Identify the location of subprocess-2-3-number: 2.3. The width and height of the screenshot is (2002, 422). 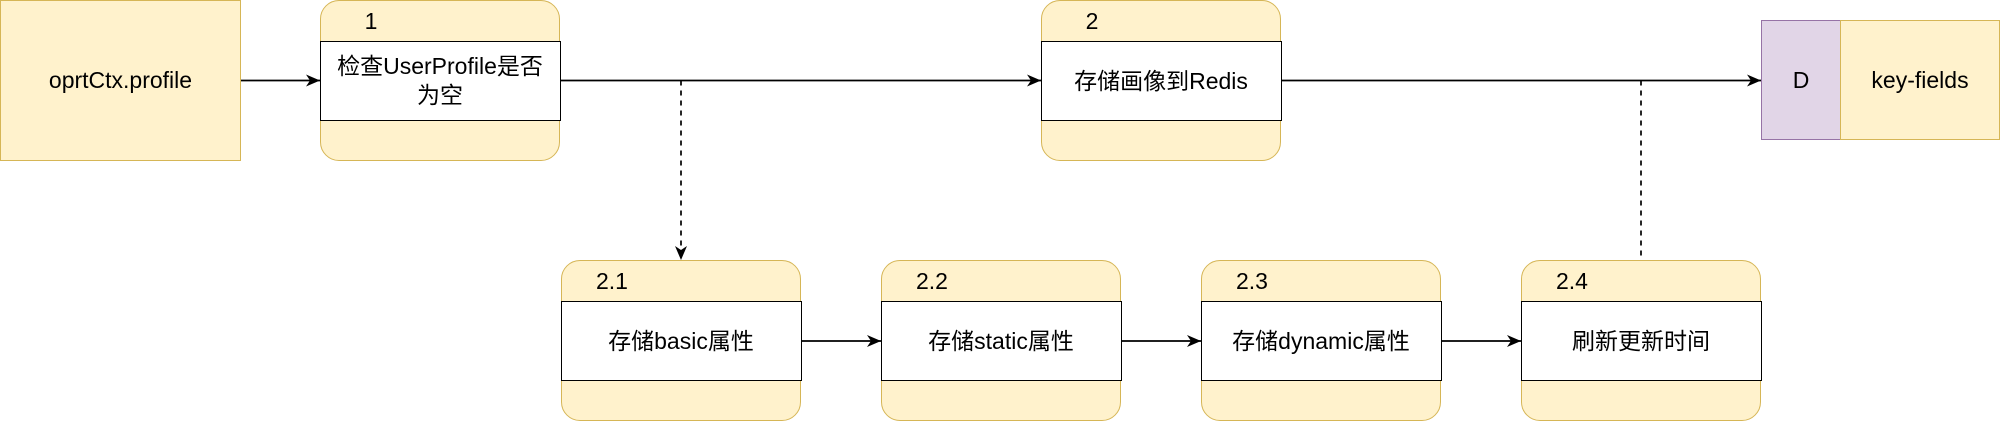
(1252, 281).